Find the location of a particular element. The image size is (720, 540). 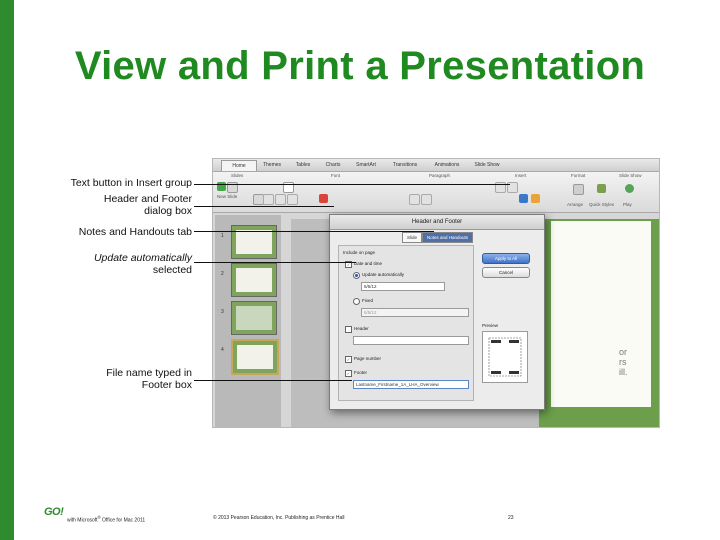

callout-header-footer: Header and Footer dialog box is located at coordinates (116, 205).